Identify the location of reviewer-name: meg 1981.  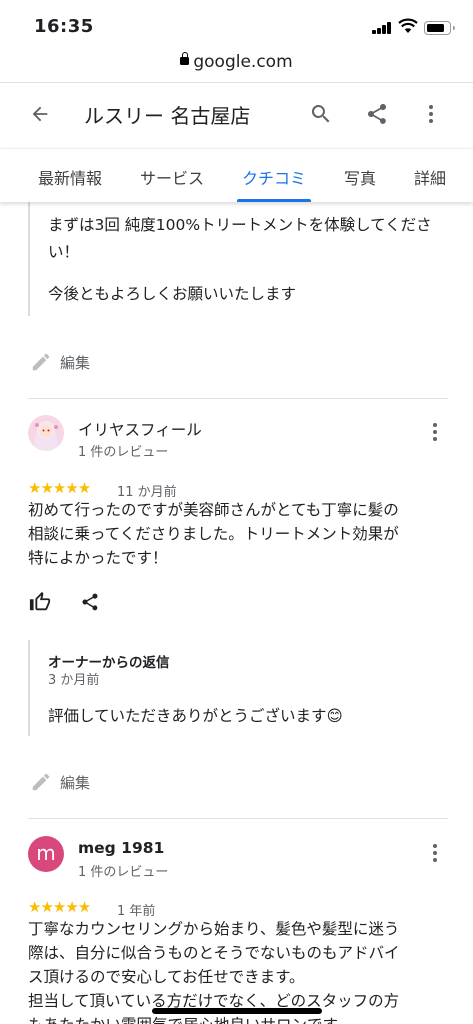
(121, 848).